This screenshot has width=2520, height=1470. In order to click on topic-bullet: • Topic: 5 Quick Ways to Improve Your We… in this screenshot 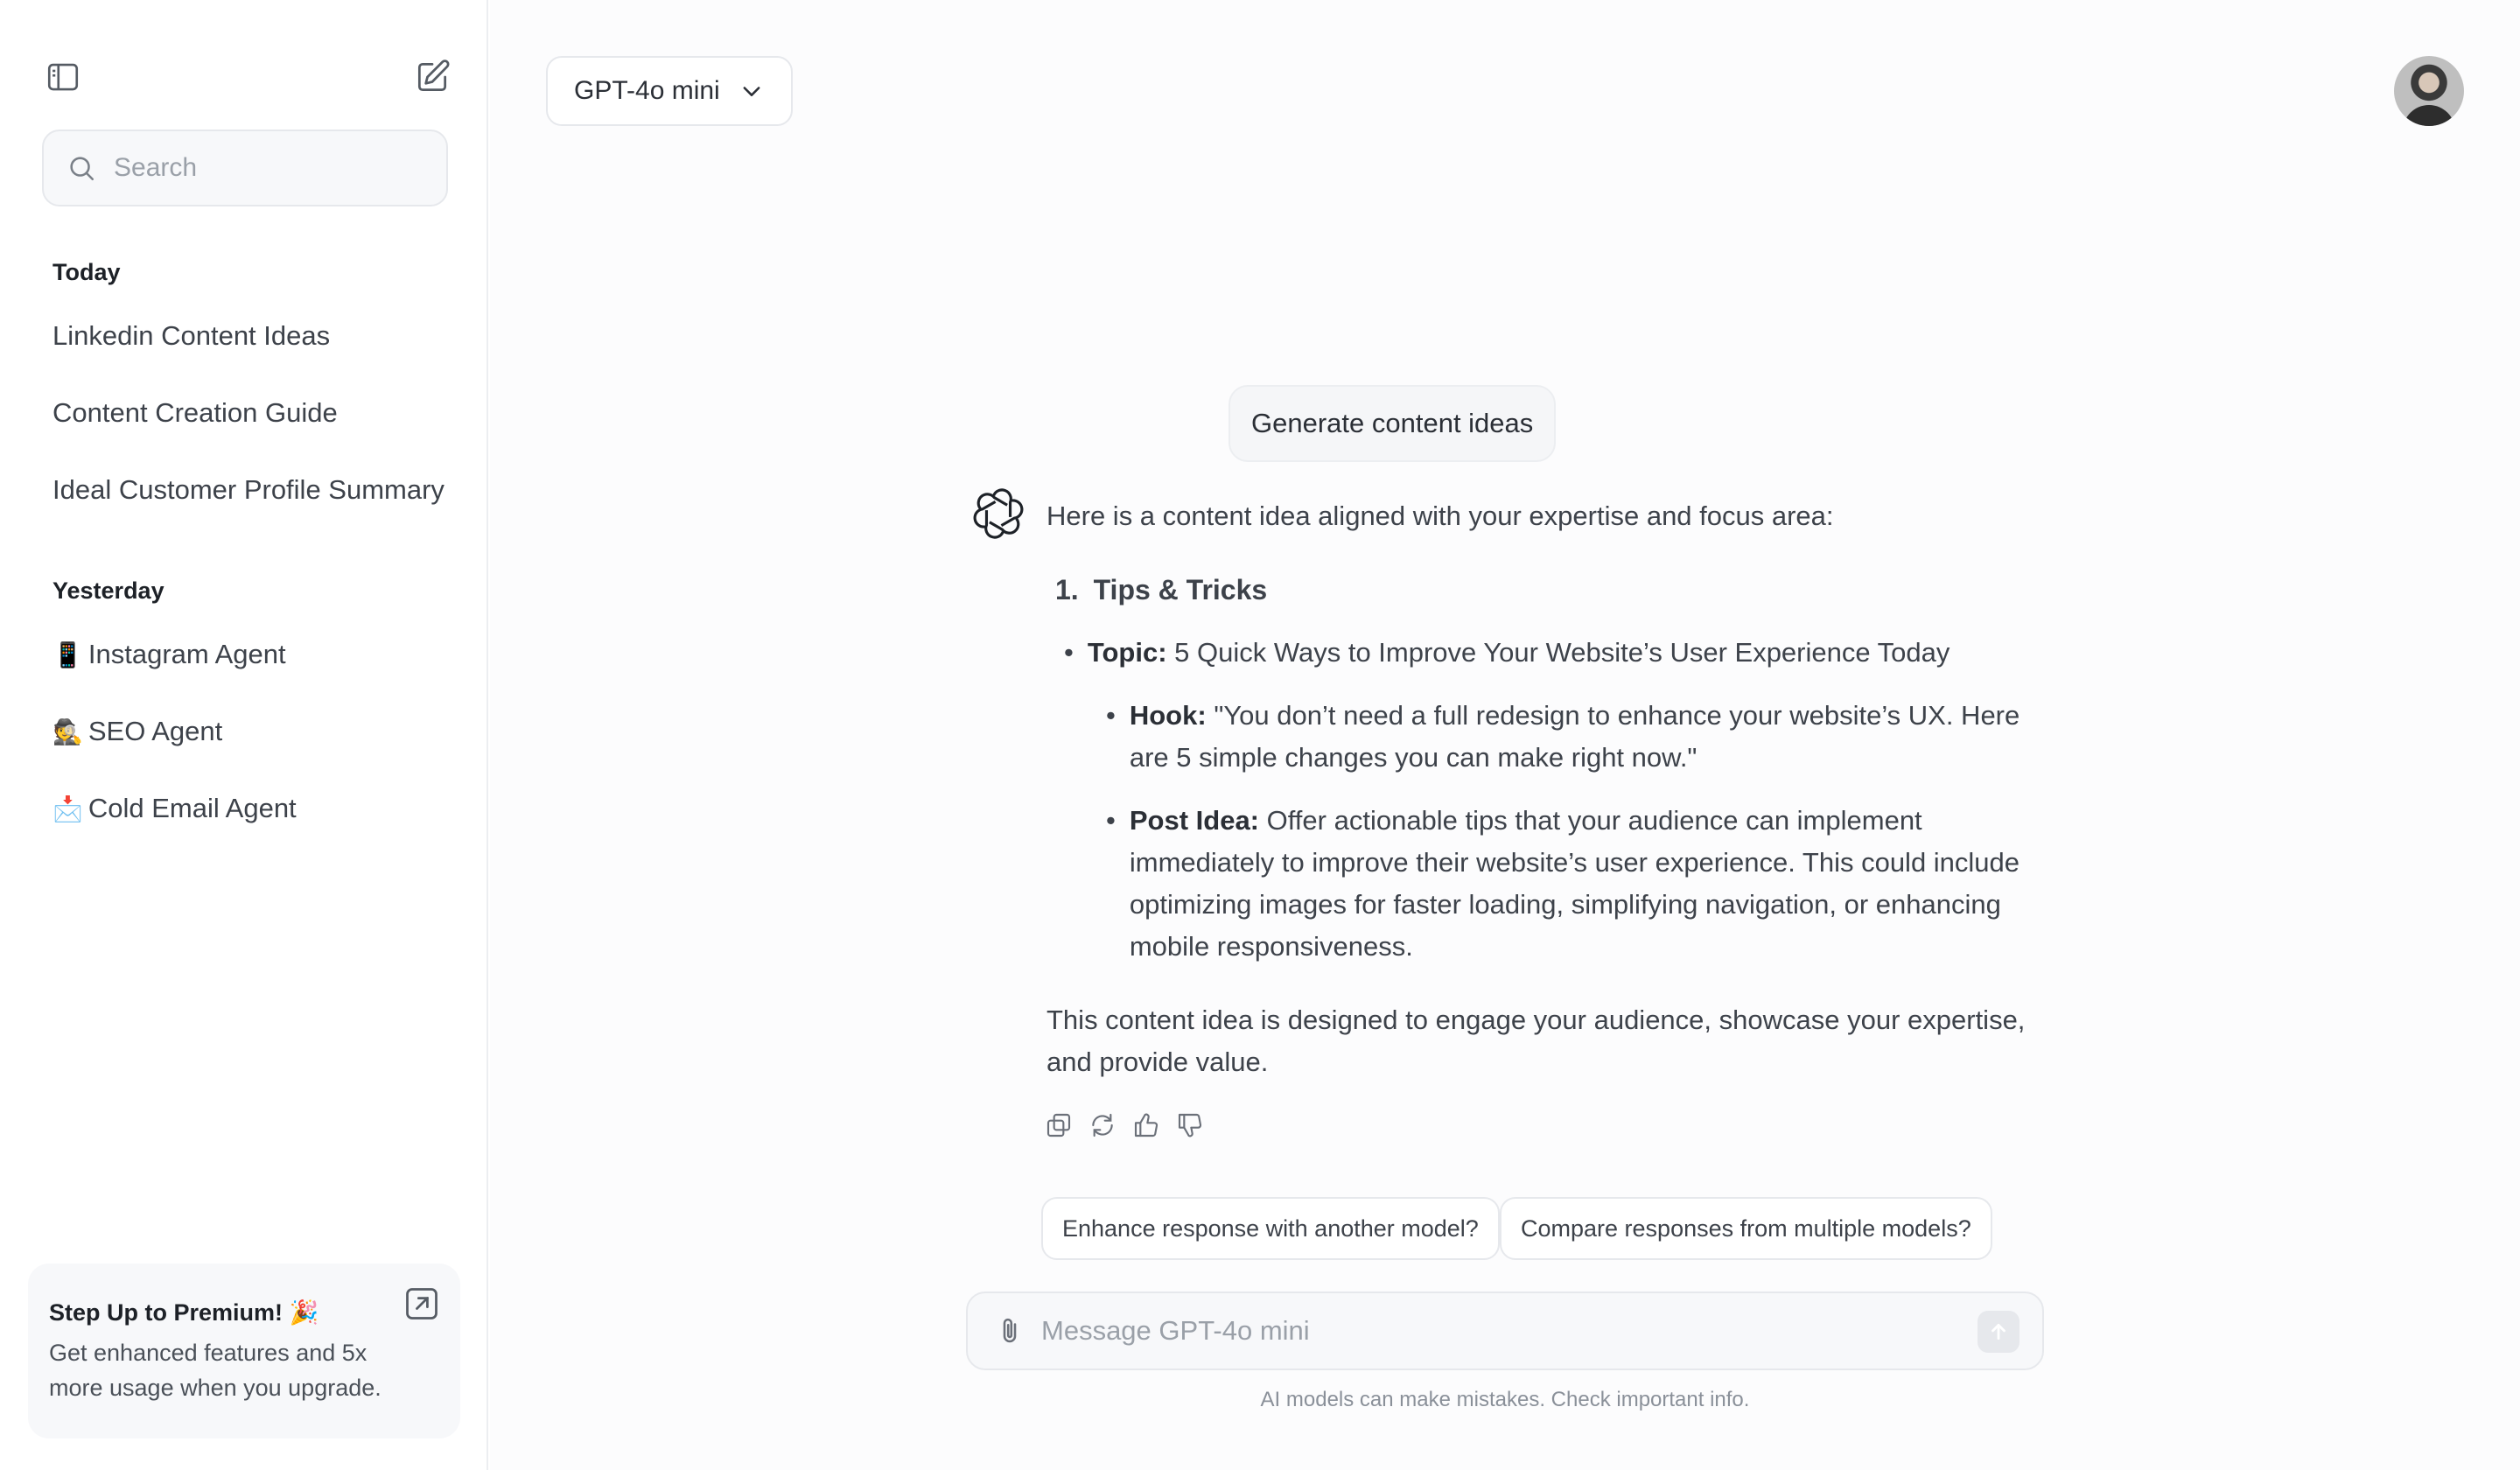, I will do `click(1507, 652)`.